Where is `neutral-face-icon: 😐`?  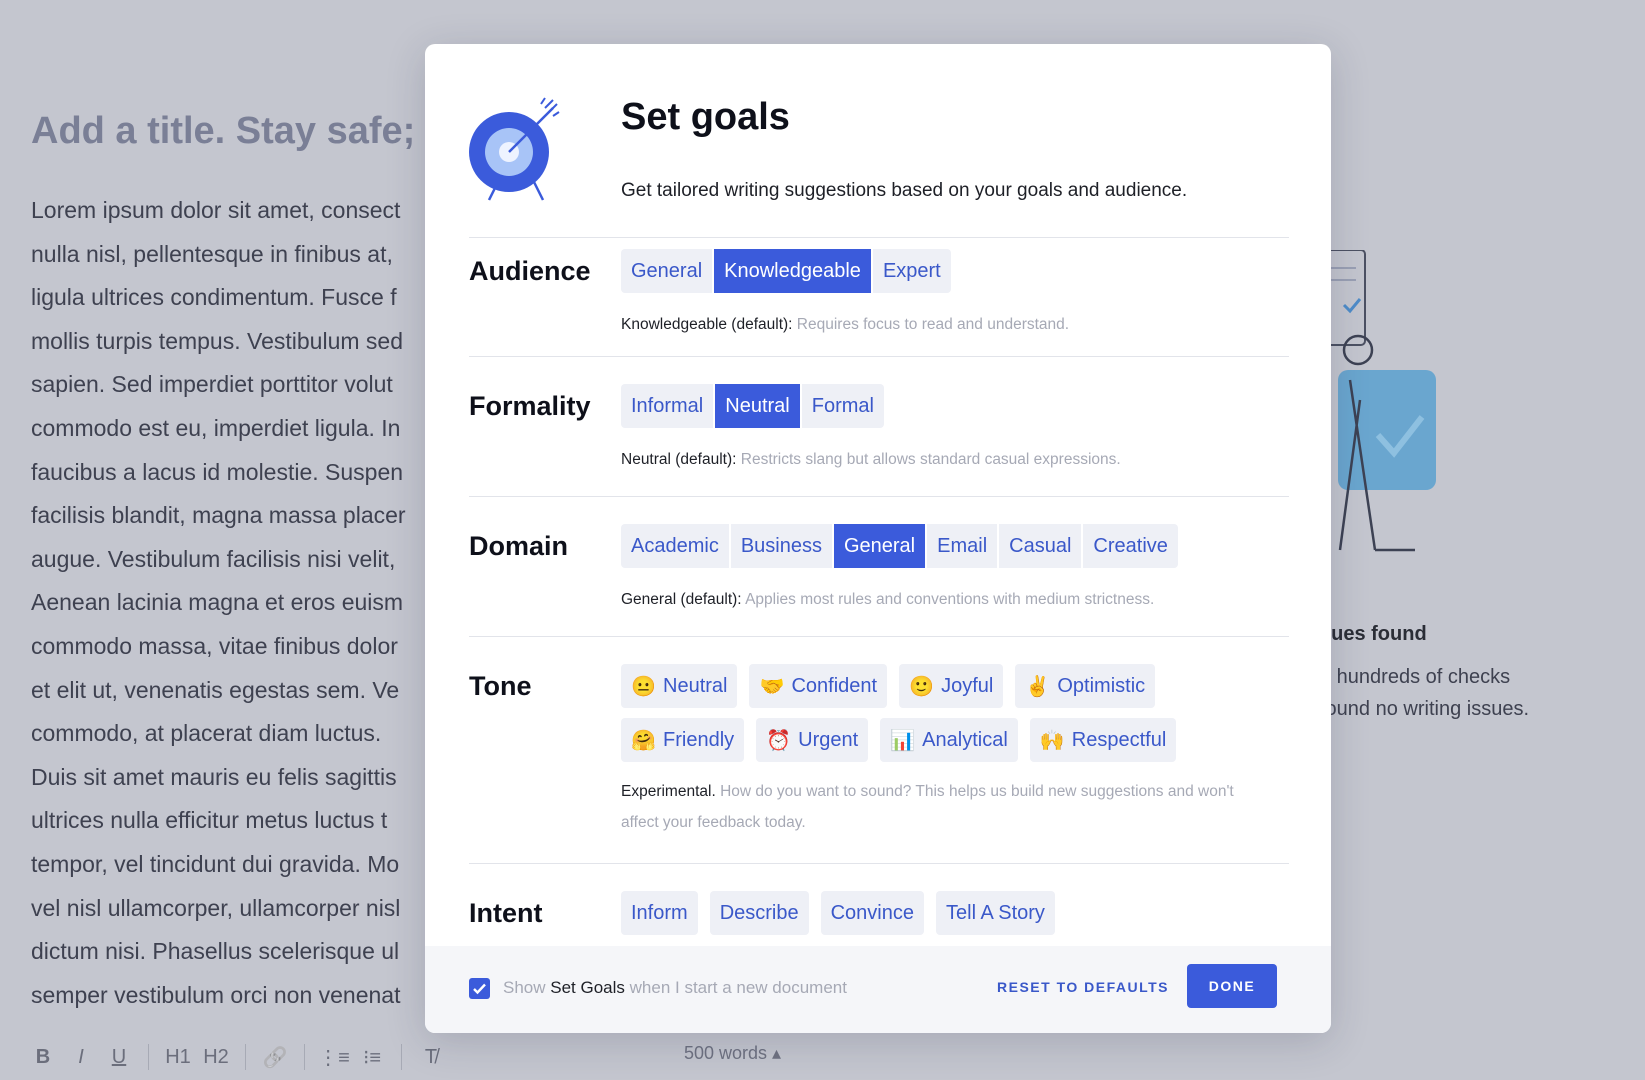
neutral-face-icon: 😐 is located at coordinates (643, 686).